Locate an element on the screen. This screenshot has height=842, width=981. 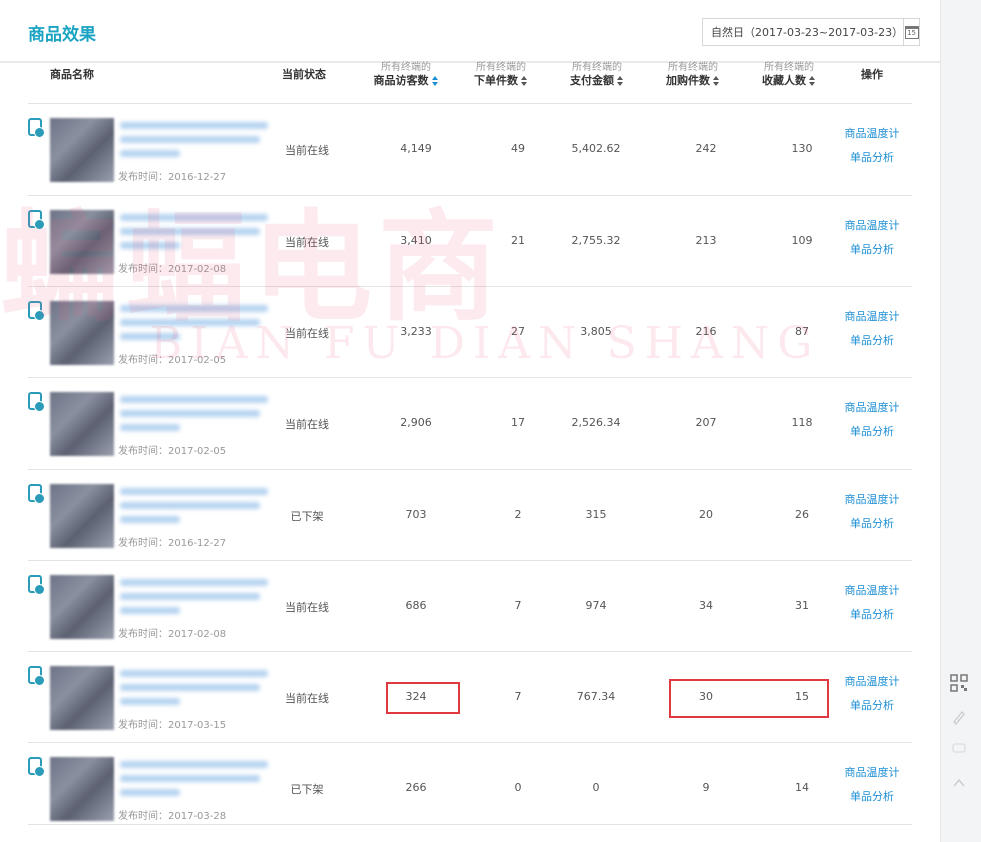
top-icon is located at coordinates (959, 783).